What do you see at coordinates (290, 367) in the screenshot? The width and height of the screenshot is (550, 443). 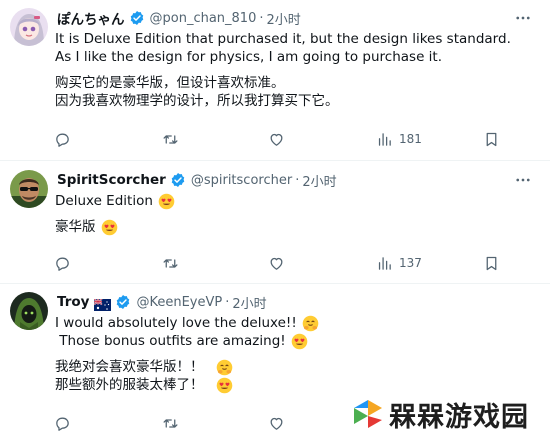 I see `post-text-line-row: 我绝对会喜欢豪华版！！` at bounding box center [290, 367].